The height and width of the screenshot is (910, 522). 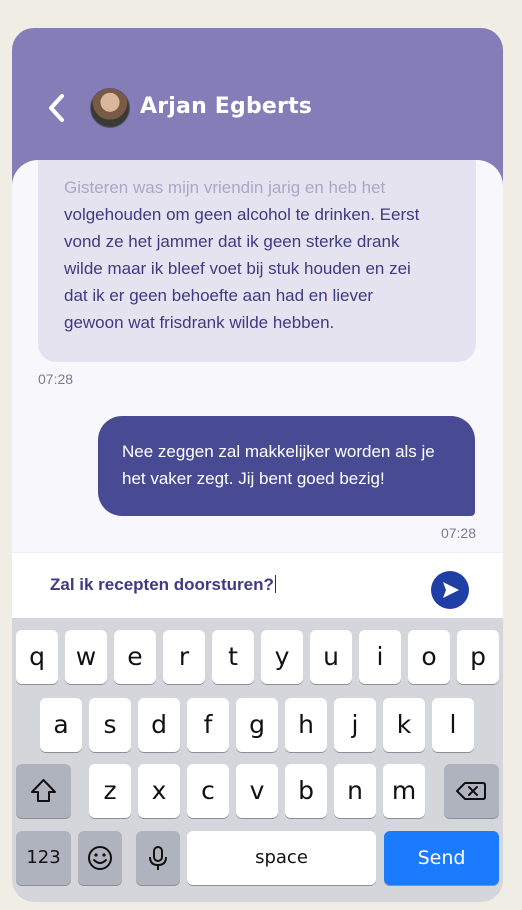 I want to click on back-button, so click(x=57, y=108).